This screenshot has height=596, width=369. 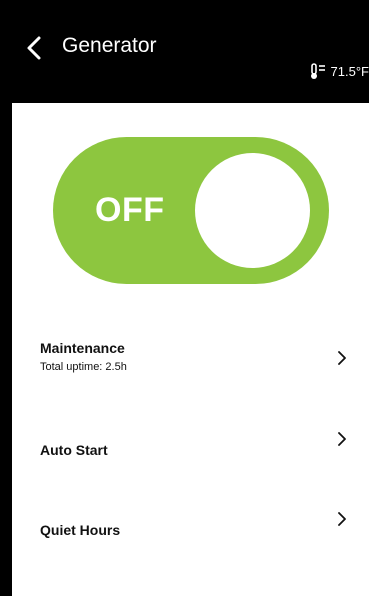 I want to click on chevron-left-icon, so click(x=34, y=48).